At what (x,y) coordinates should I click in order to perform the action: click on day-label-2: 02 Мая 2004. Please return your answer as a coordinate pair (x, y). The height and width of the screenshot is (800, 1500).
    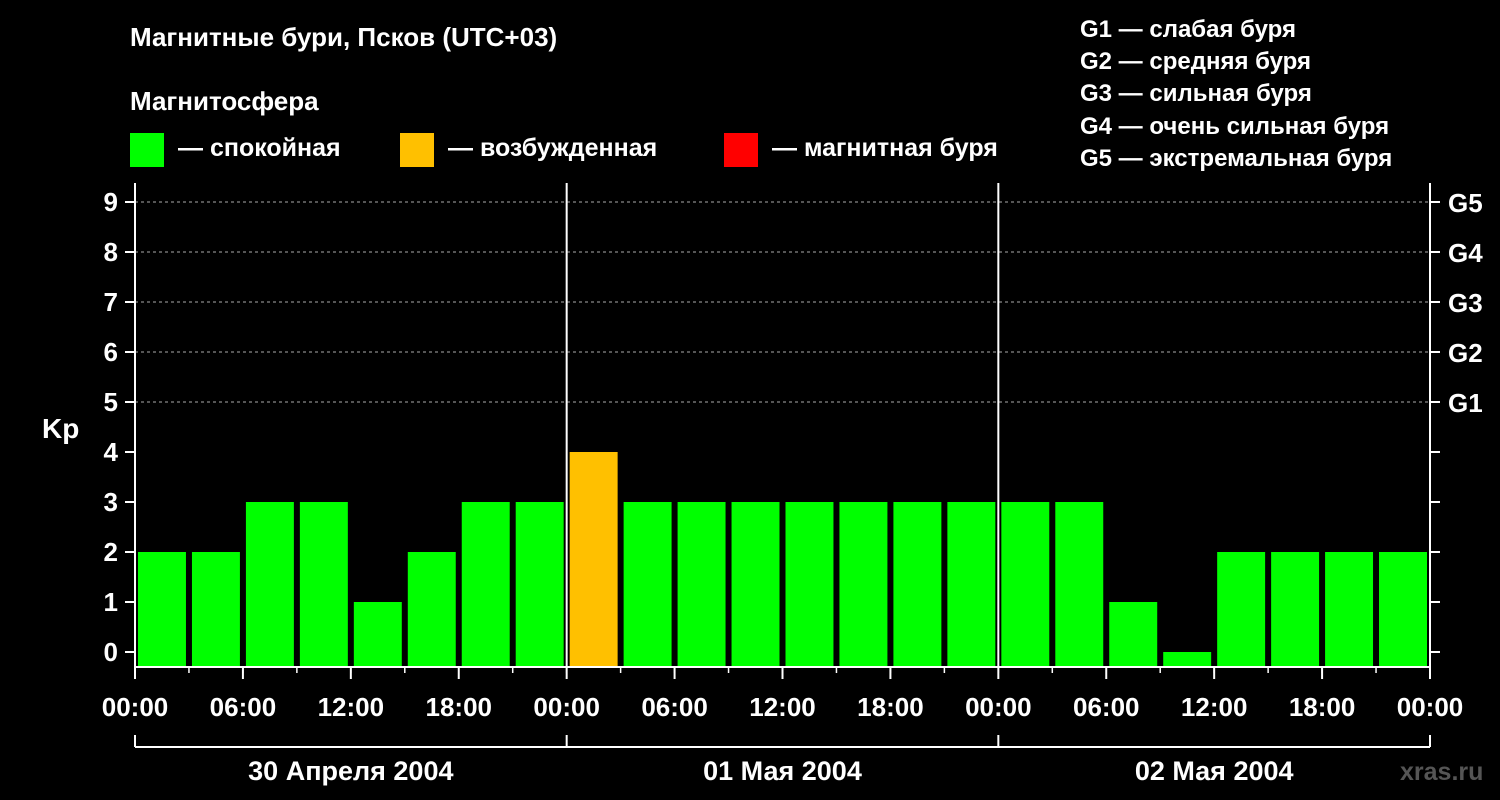
    Looking at the image, I should click on (1214, 771).